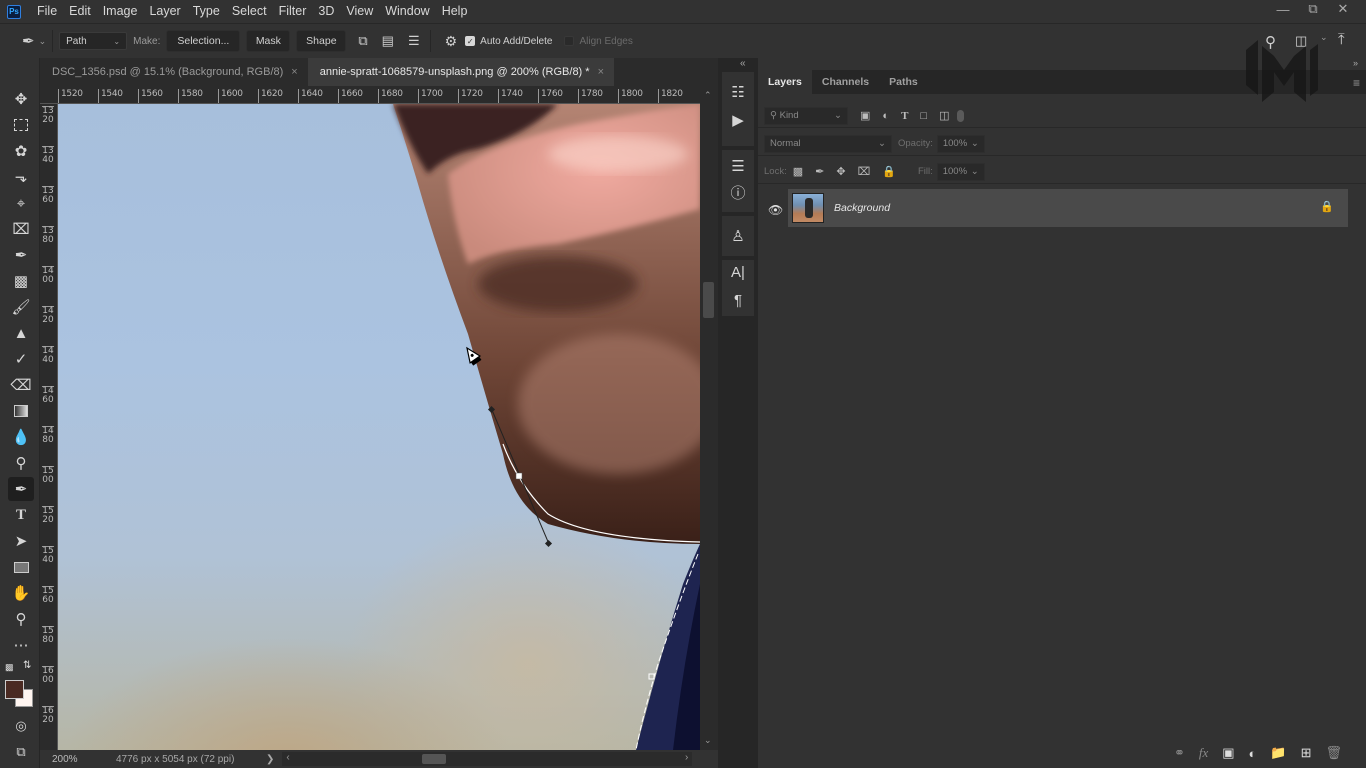  Describe the element at coordinates (21, 463) in the screenshot. I see `dodge-tool-icon: ⚲` at that location.